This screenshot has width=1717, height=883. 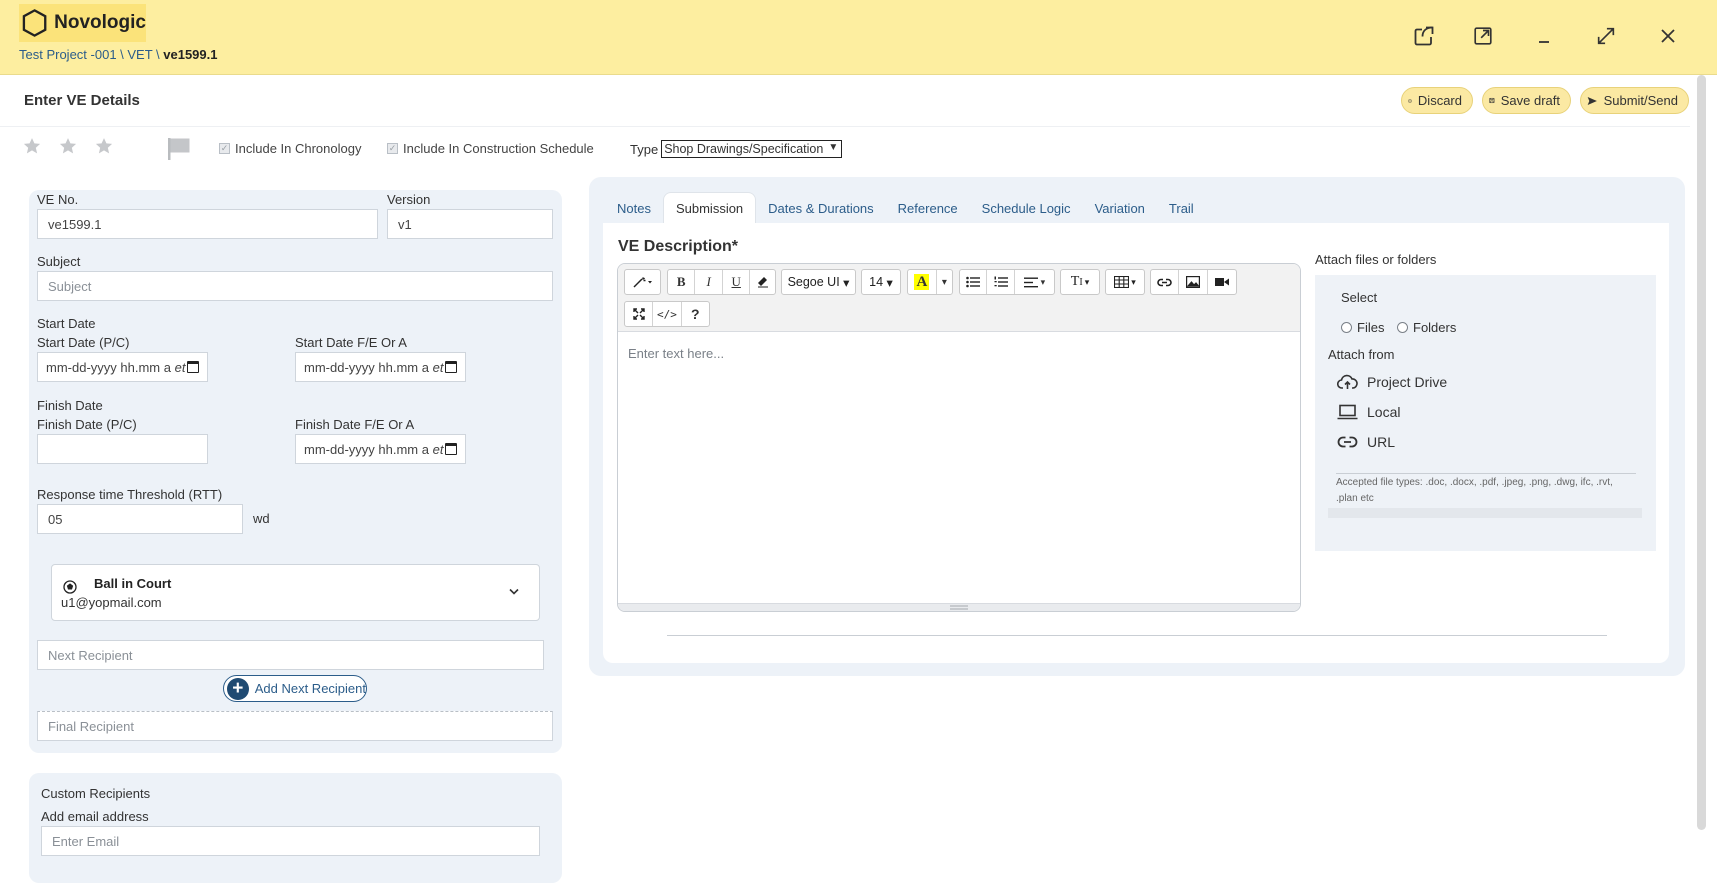 What do you see at coordinates (1701, 452) in the screenshot?
I see `scrollbar` at bounding box center [1701, 452].